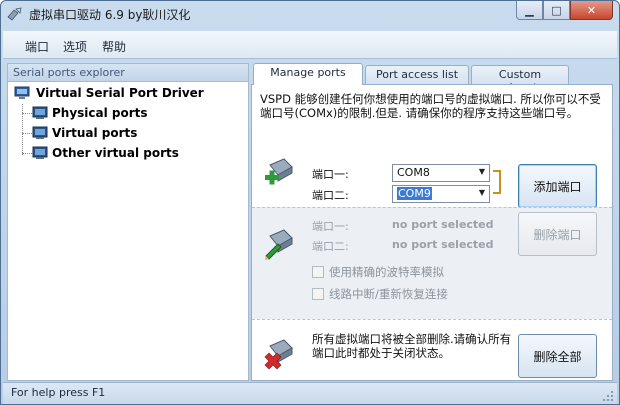 The height and width of the screenshot is (405, 620). Describe the element at coordinates (557, 186) in the screenshot. I see `add-port-button: 添加端口` at that location.